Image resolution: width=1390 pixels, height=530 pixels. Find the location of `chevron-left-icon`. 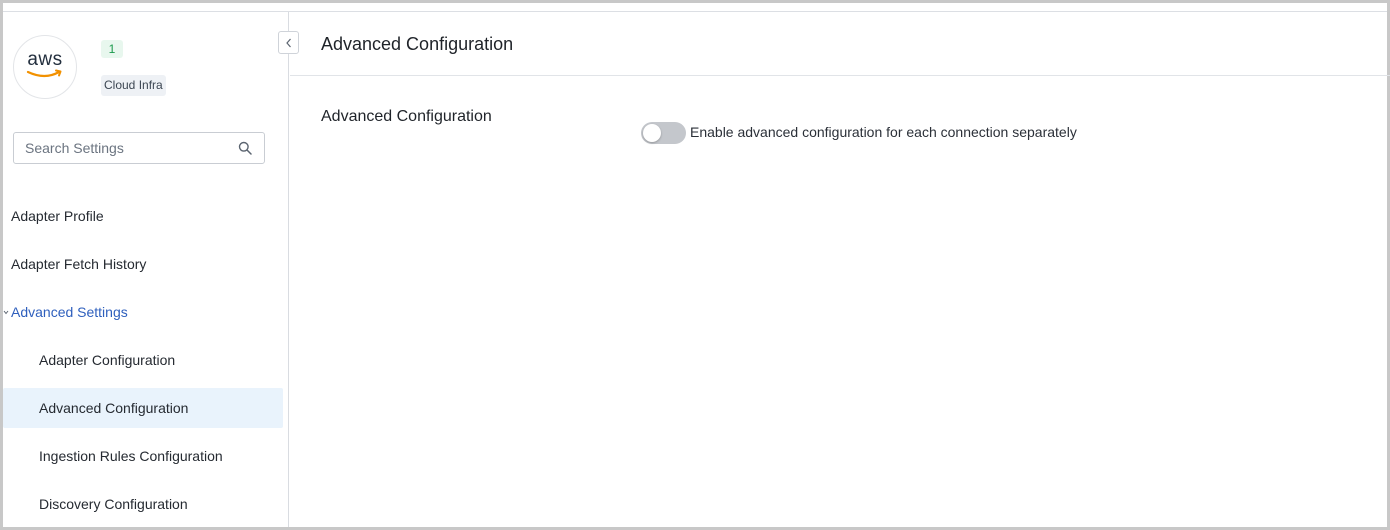

chevron-left-icon is located at coordinates (288, 42).